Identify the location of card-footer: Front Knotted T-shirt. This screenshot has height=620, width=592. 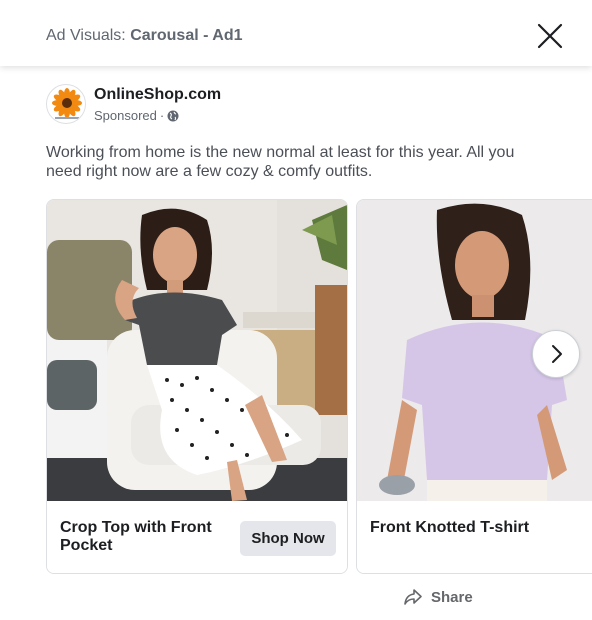
(474, 537).